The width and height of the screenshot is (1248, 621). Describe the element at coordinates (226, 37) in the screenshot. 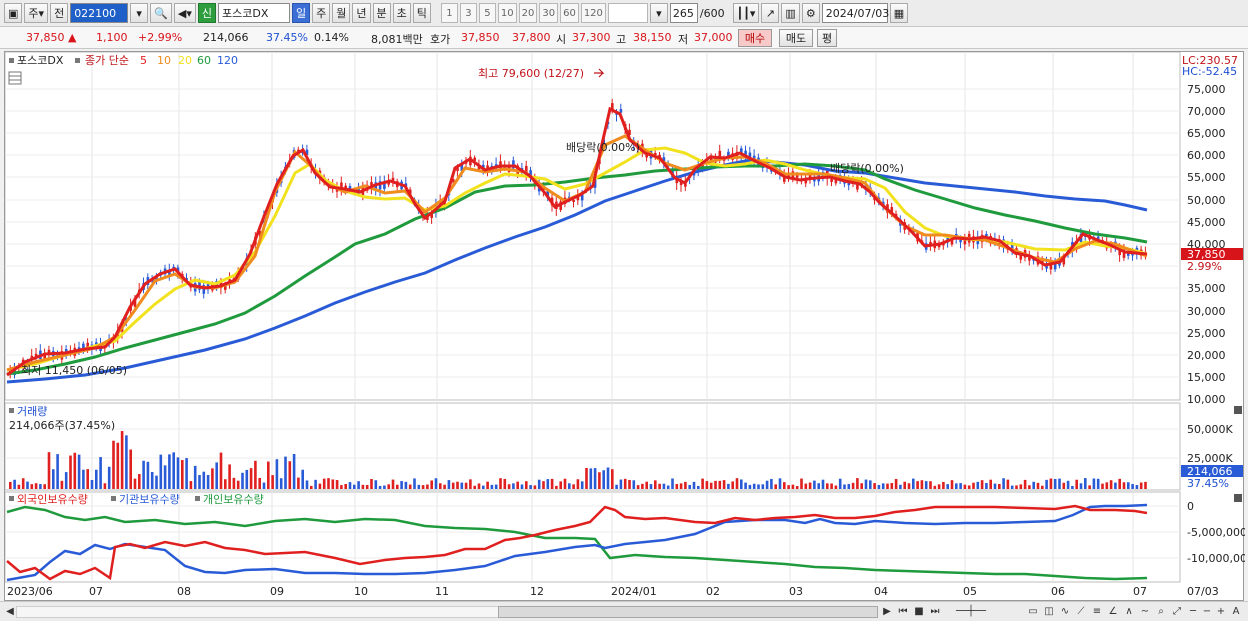

I see `volume-value: 214,066` at that location.